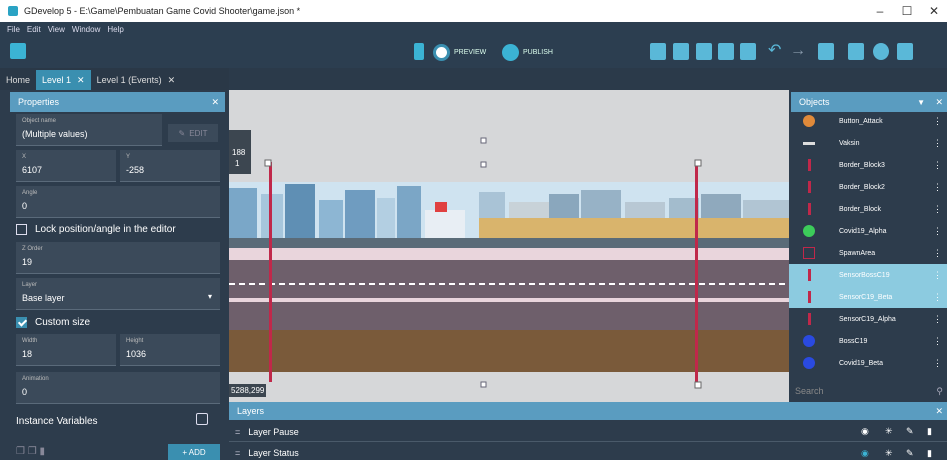 This screenshot has height=460, width=947. What do you see at coordinates (849, 143) in the screenshot?
I see `object-name: Vaksin` at bounding box center [849, 143].